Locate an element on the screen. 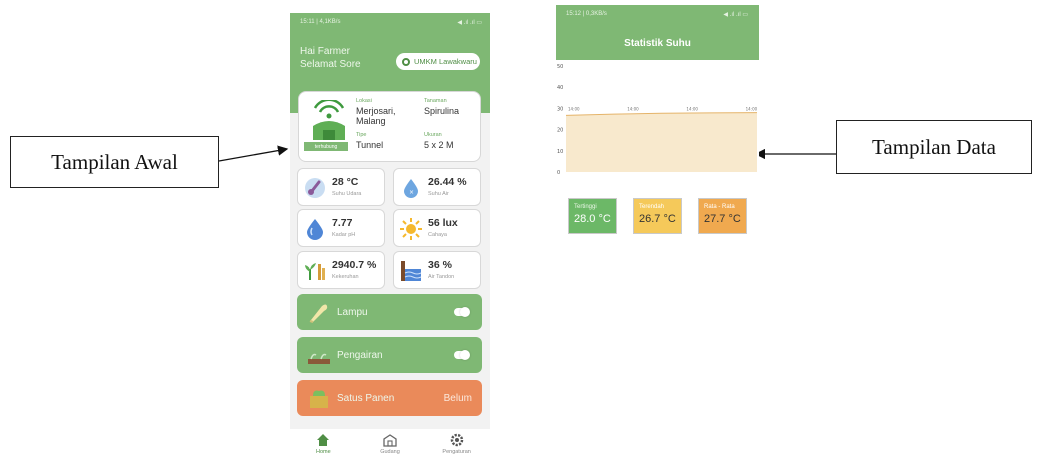 Image resolution: width=1041 pixels, height=461 pixels. stat-terendah: Terendah 26.7 °C is located at coordinates (657, 216).